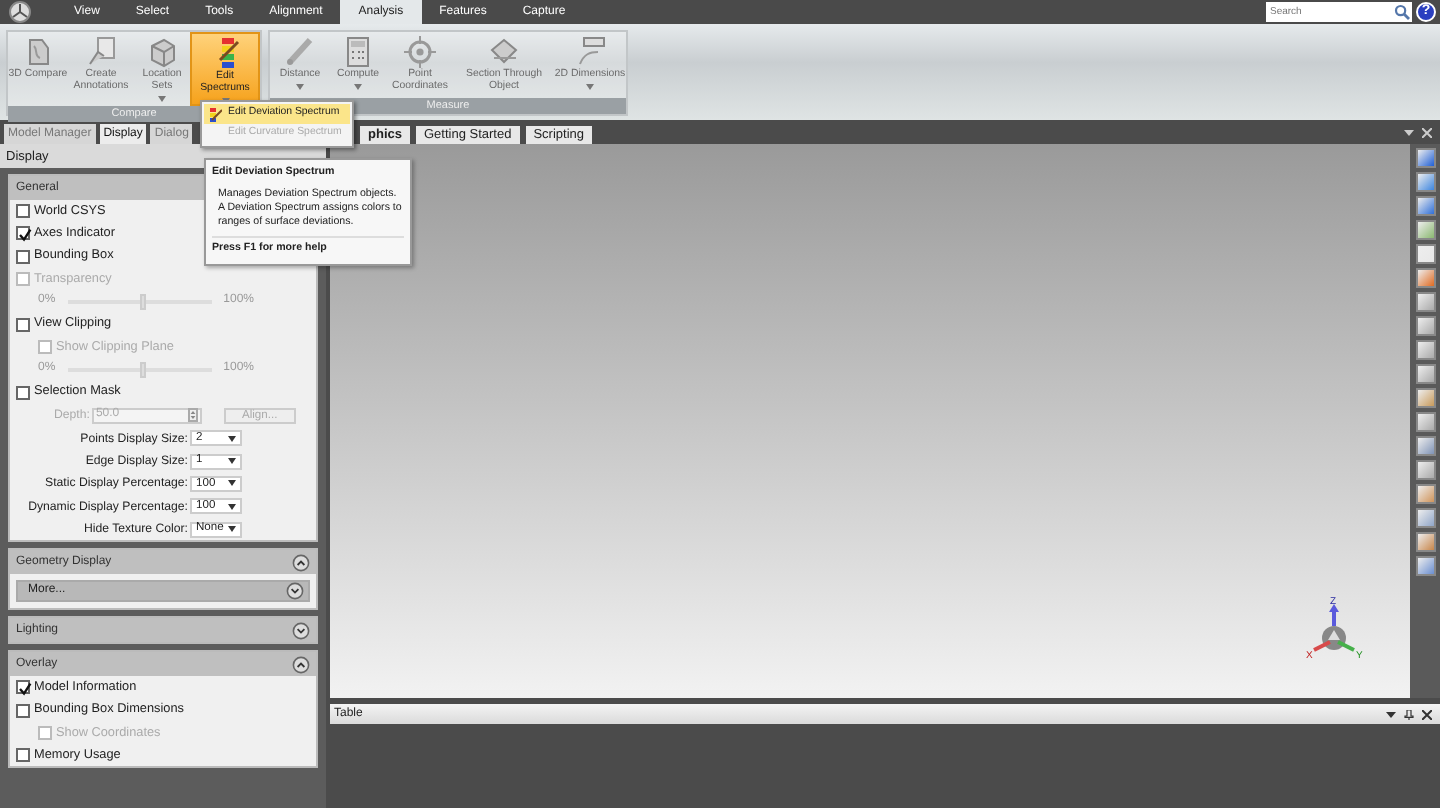 This screenshot has width=1440, height=808. I want to click on crosshair-icon, so click(420, 51).